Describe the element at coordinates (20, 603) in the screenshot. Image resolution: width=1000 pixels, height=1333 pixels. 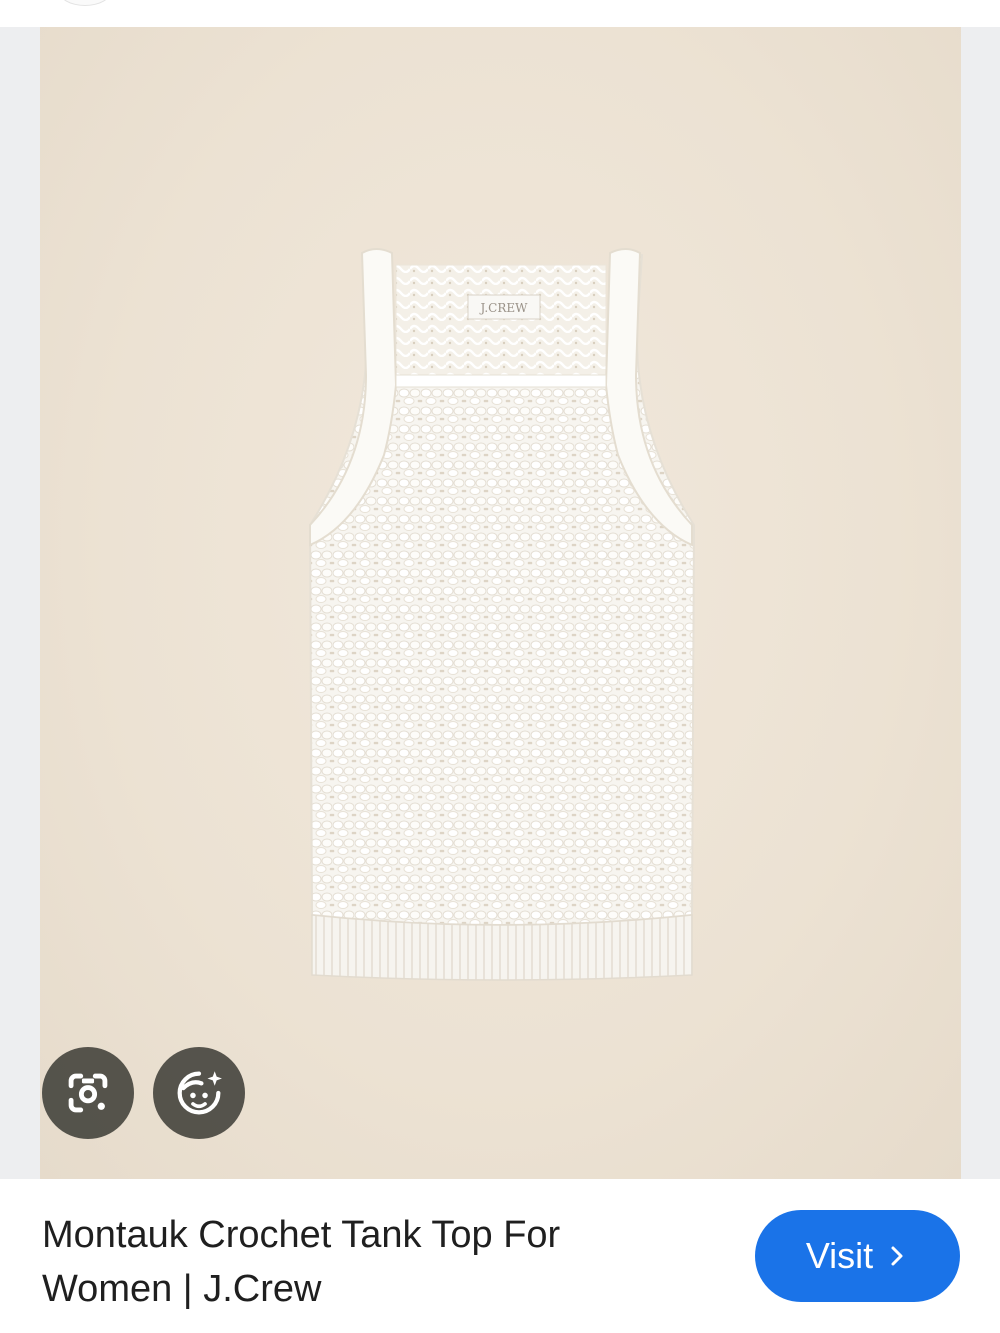
I see `previous-image-edge` at that location.